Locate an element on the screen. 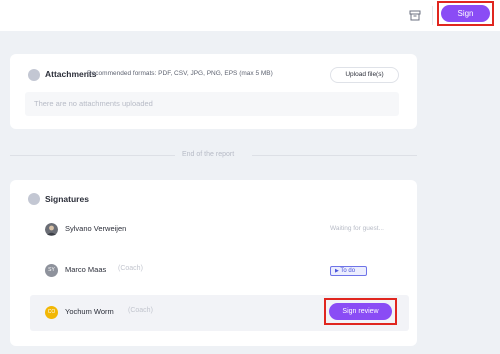  todo-badge: ▶ To do is located at coordinates (348, 271).